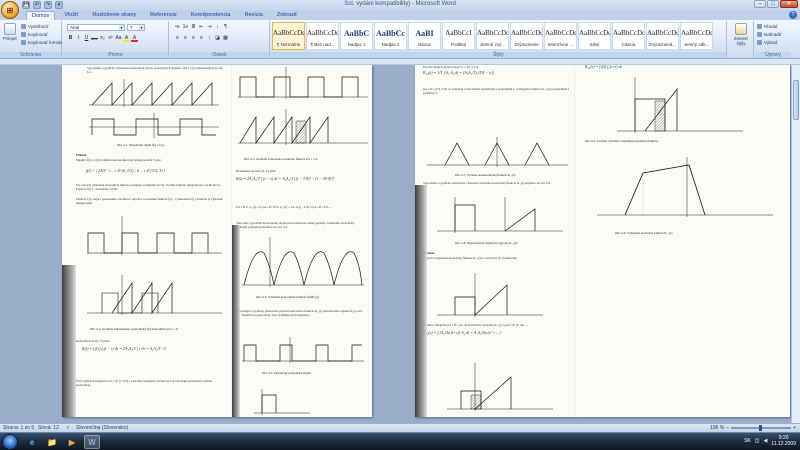 Image resolution: width=800 pixels, height=450 pixels. I want to click on check-icon: ✓, so click(68, 428).